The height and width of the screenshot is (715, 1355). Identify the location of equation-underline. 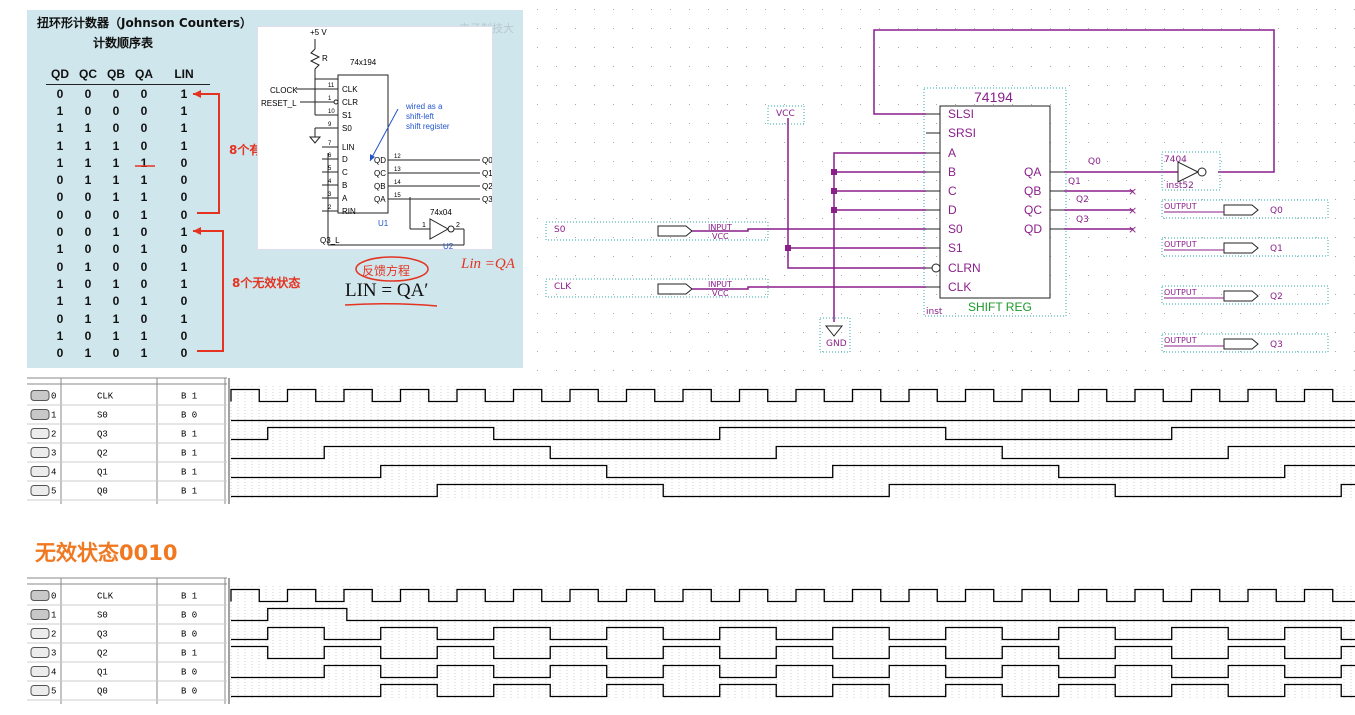
(391, 304).